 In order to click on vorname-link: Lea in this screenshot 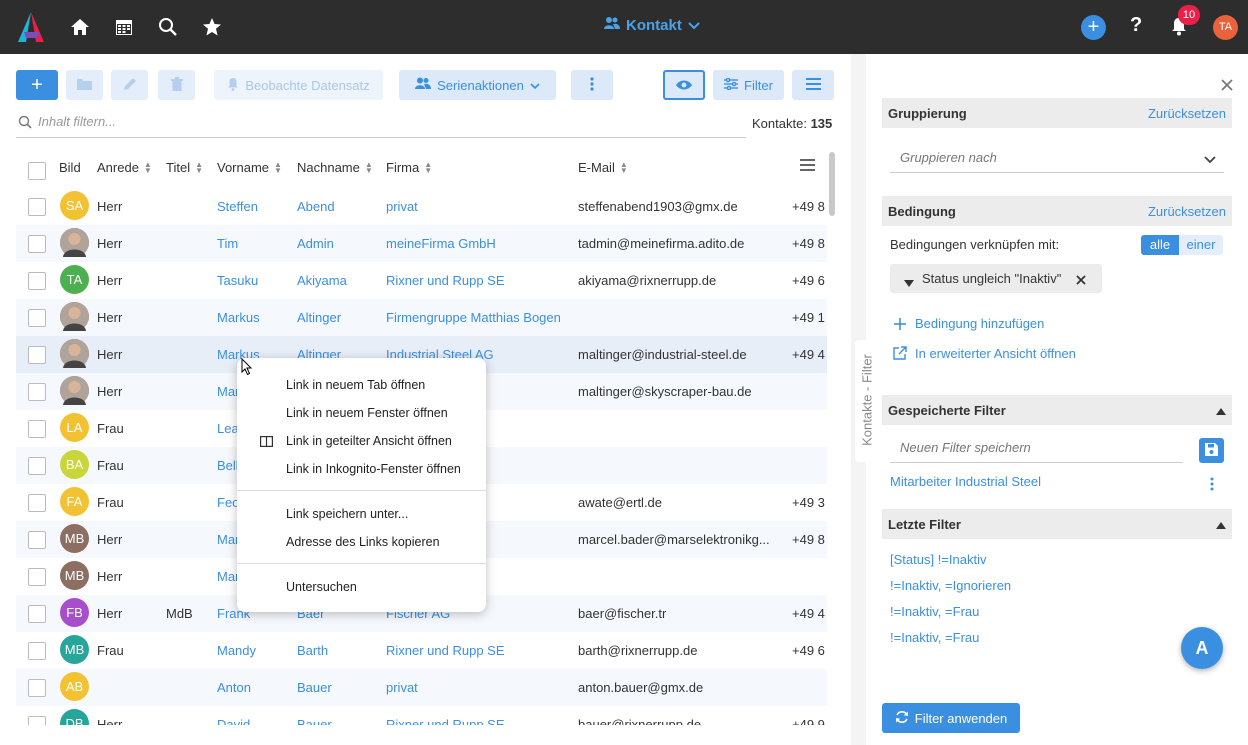, I will do `click(228, 428)`.